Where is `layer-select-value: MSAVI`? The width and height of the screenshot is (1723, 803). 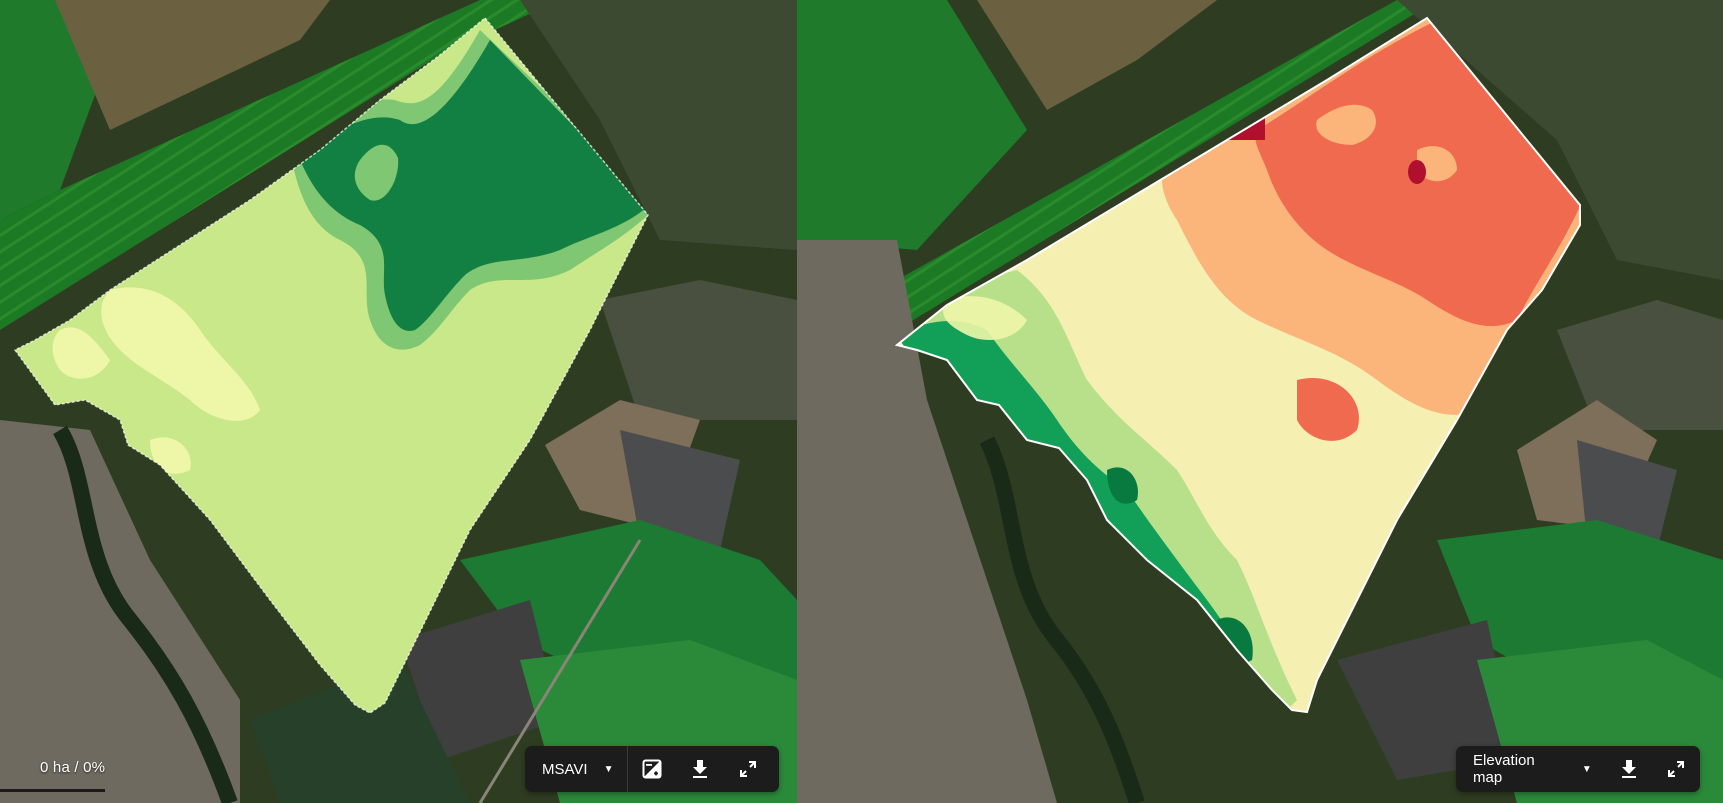
layer-select-value: MSAVI is located at coordinates (565, 769).